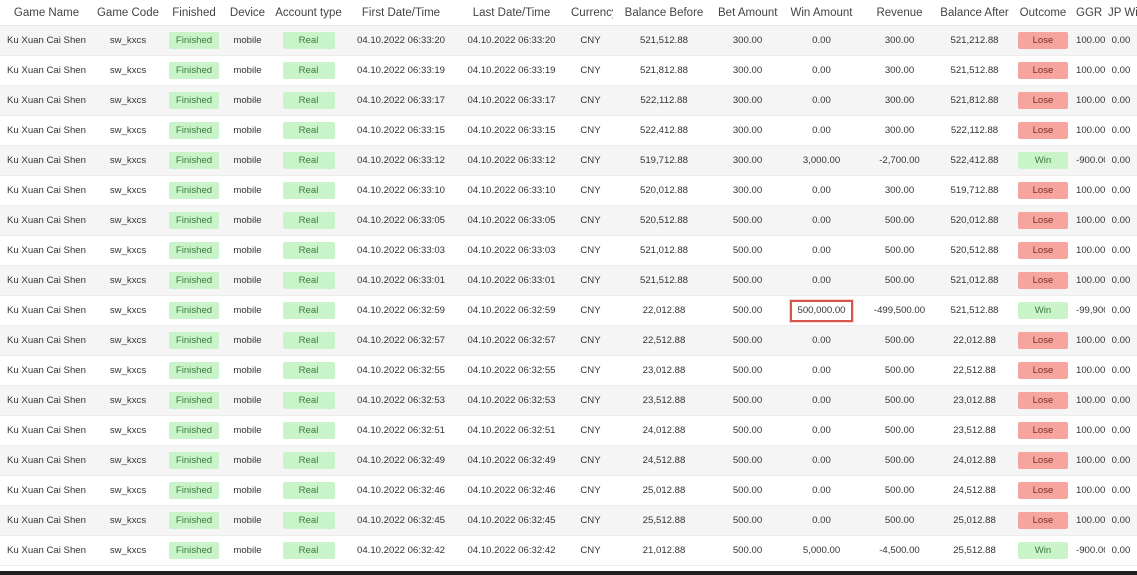 The height and width of the screenshot is (575, 1137). What do you see at coordinates (664, 280) in the screenshot?
I see `cell-balance-before: 521,512.88` at bounding box center [664, 280].